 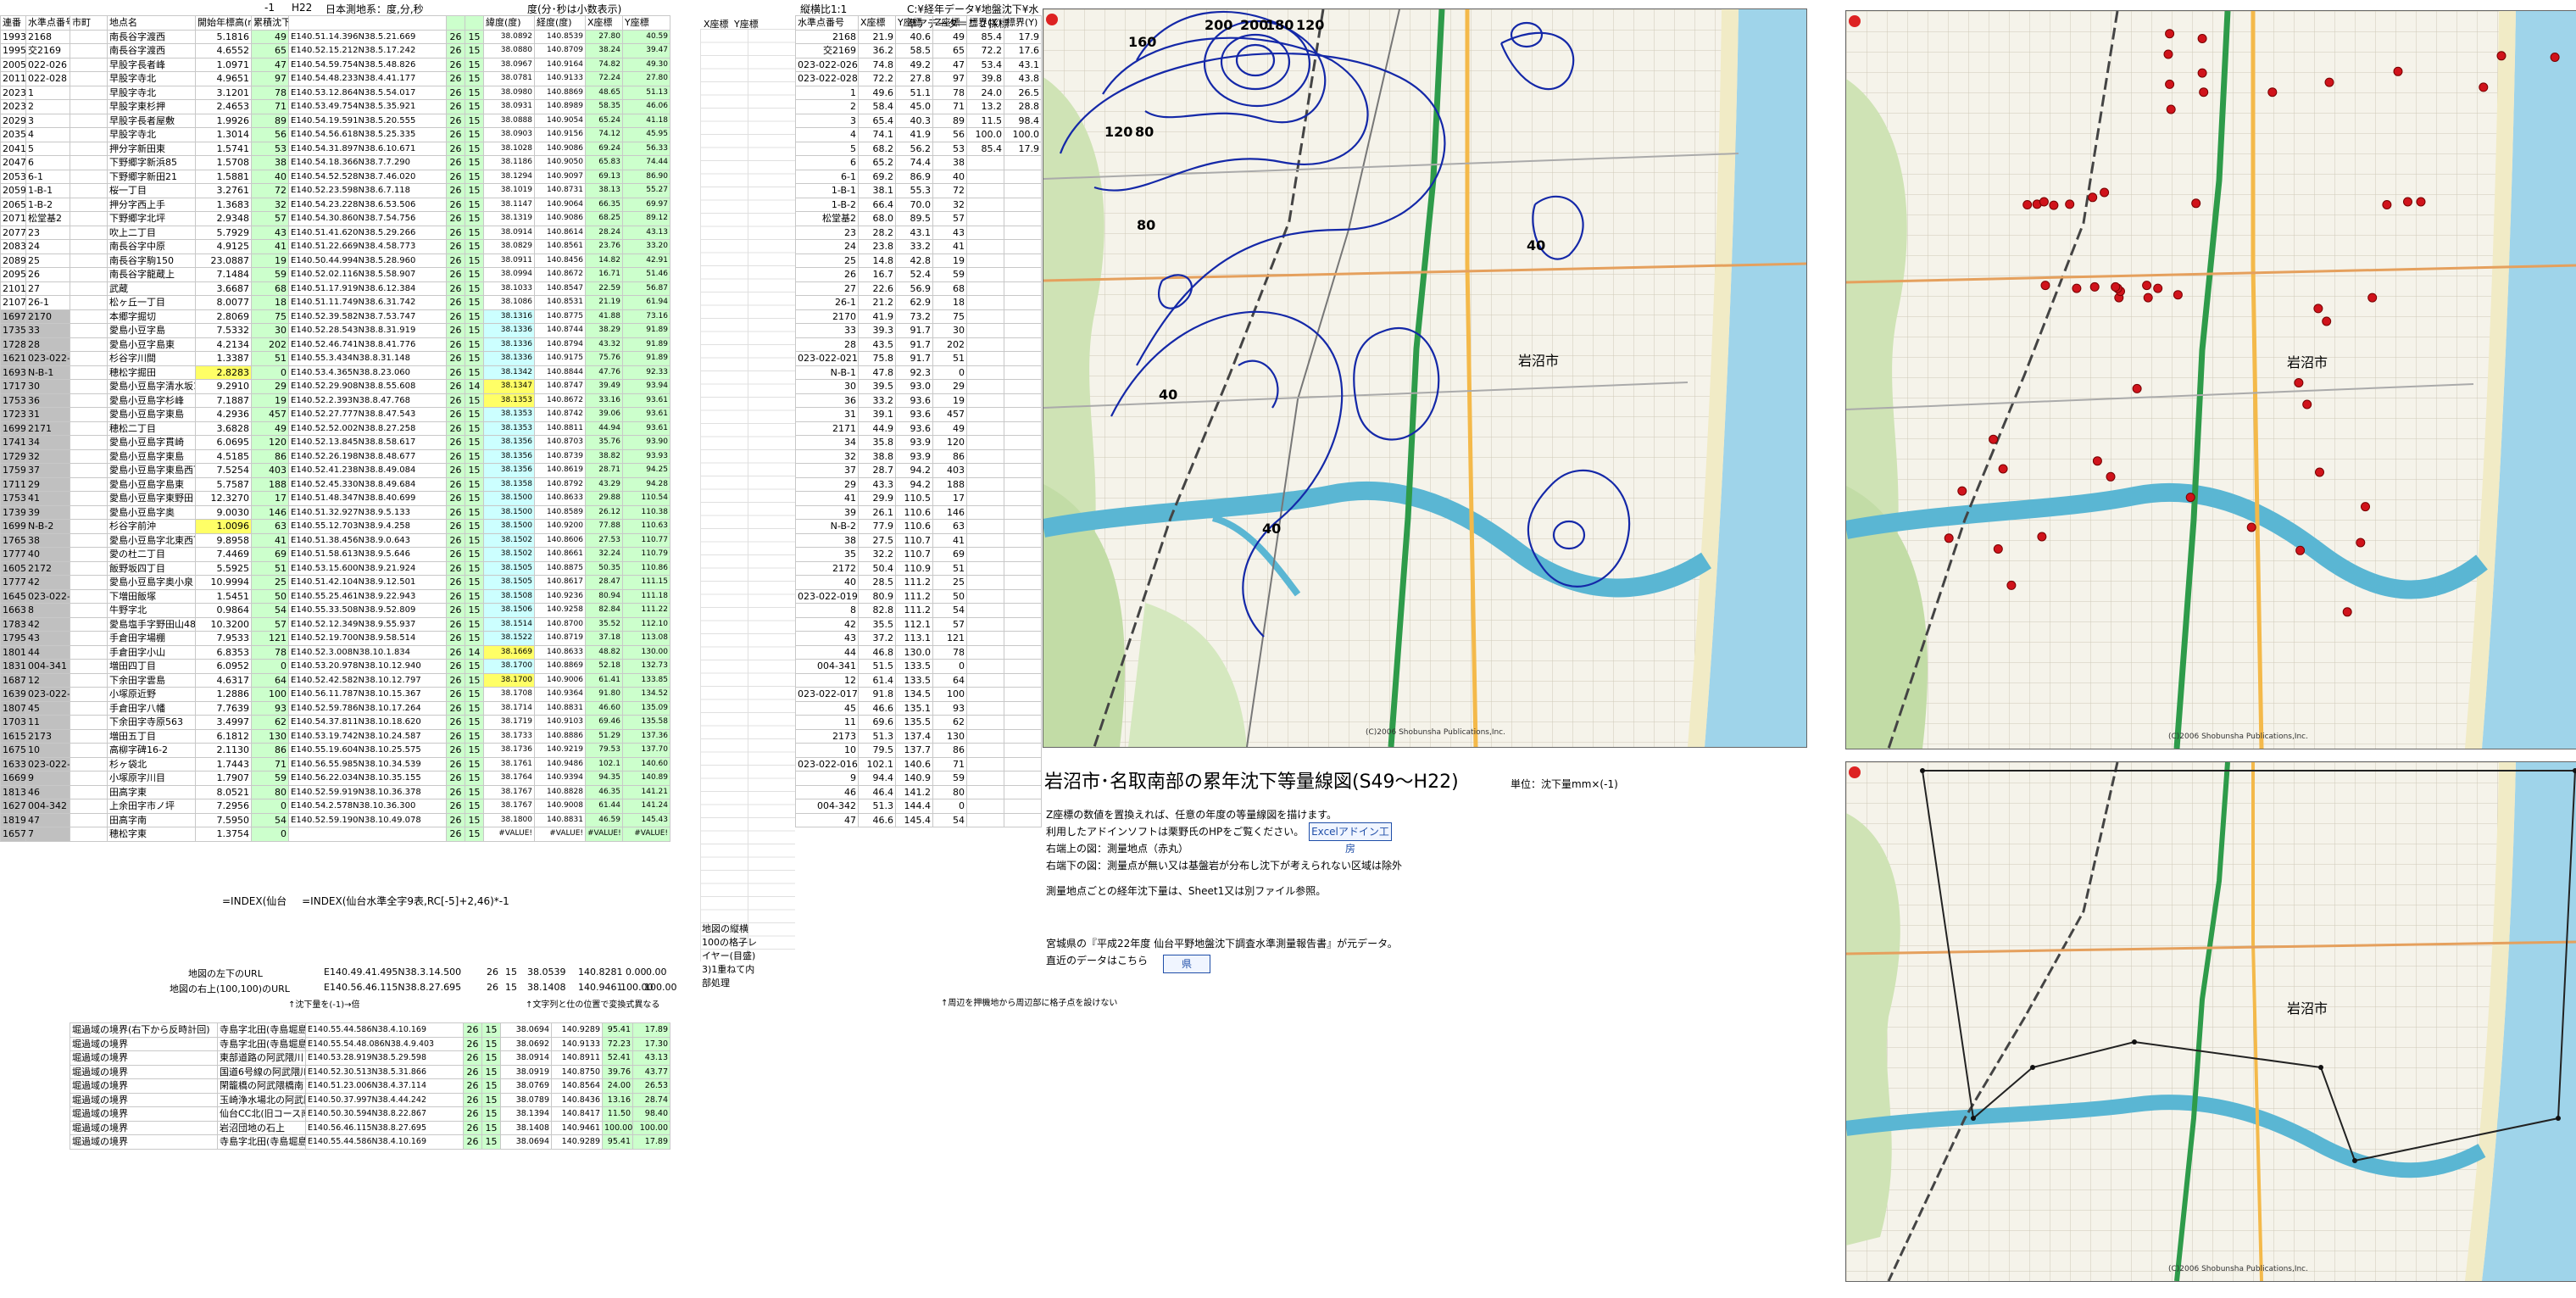 What do you see at coordinates (827, 134) in the screenshot?
I see `table-cell: 4` at bounding box center [827, 134].